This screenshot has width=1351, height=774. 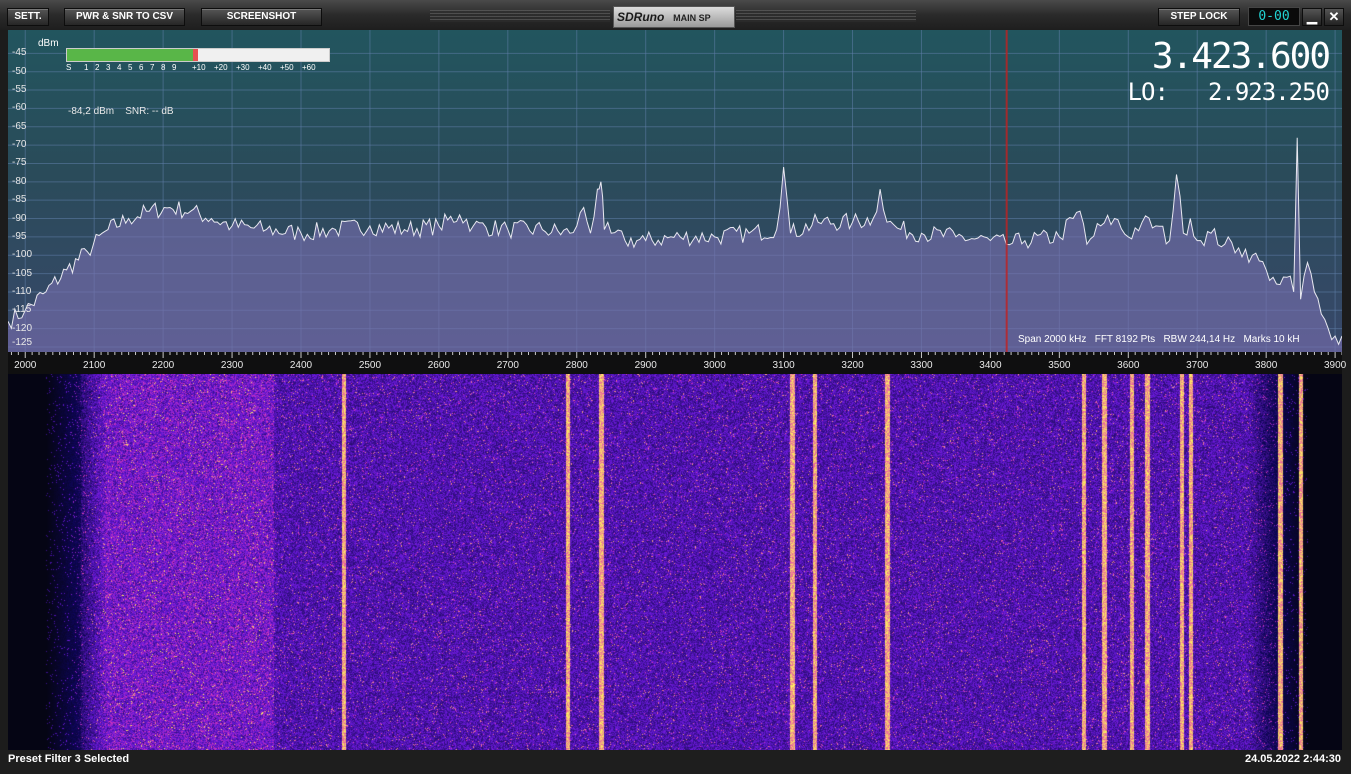 I want to click on y-tick-label: -55, so click(x=19, y=90).